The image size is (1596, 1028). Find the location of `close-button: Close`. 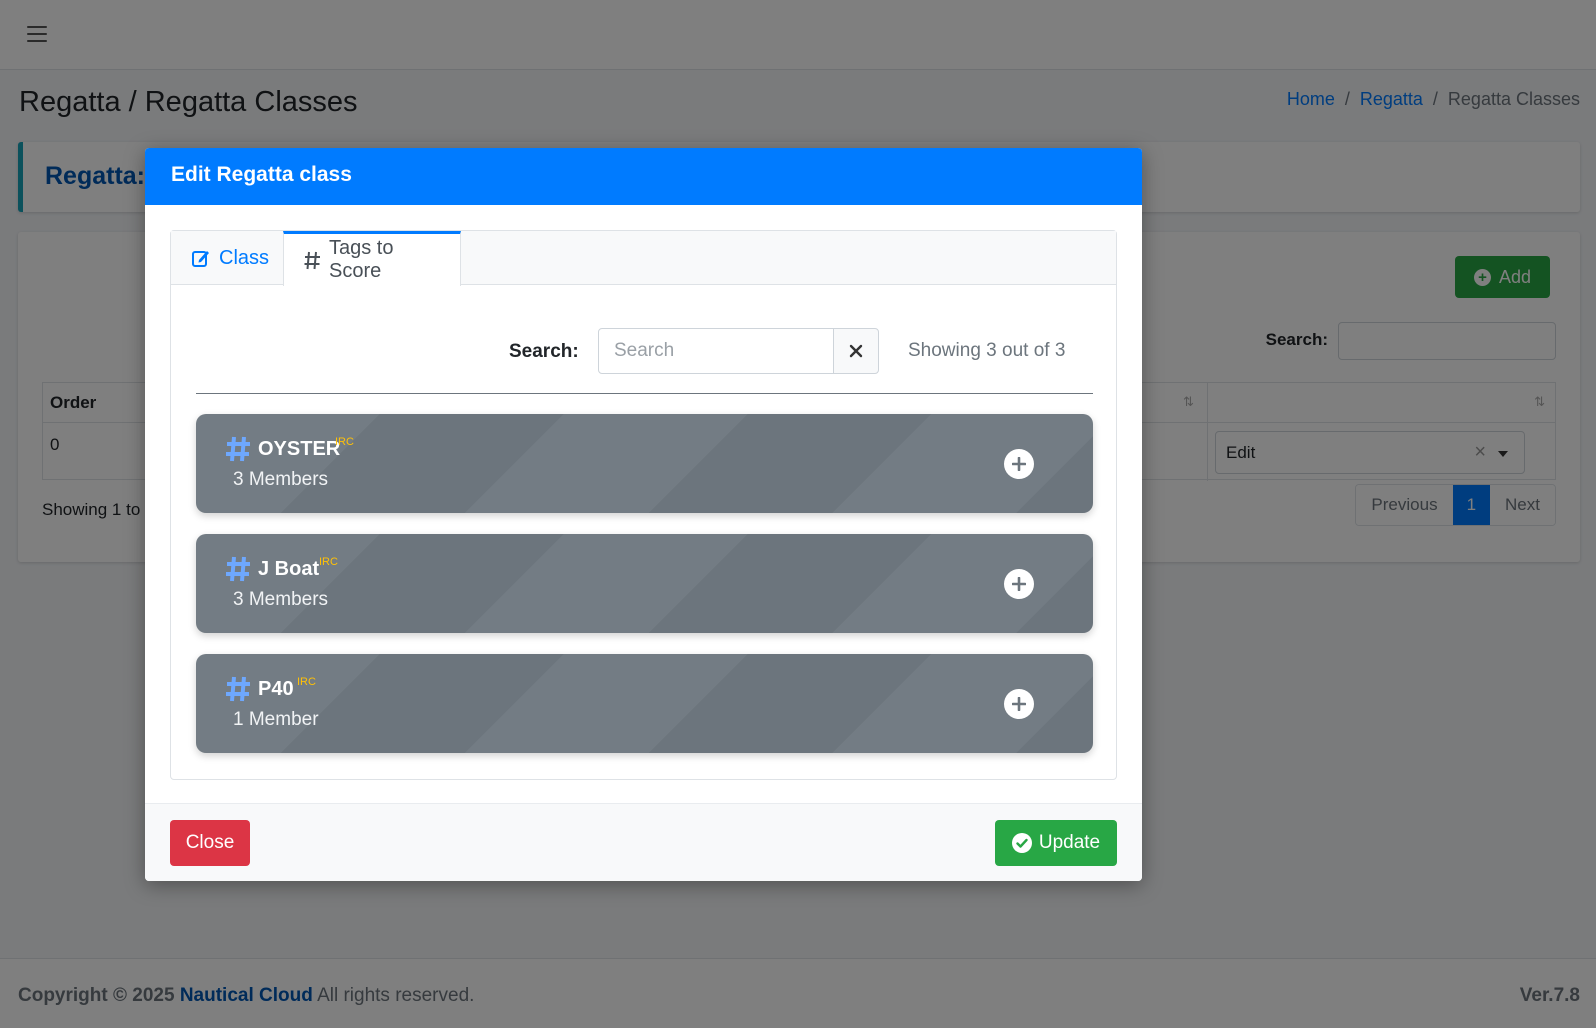

close-button: Close is located at coordinates (210, 843).